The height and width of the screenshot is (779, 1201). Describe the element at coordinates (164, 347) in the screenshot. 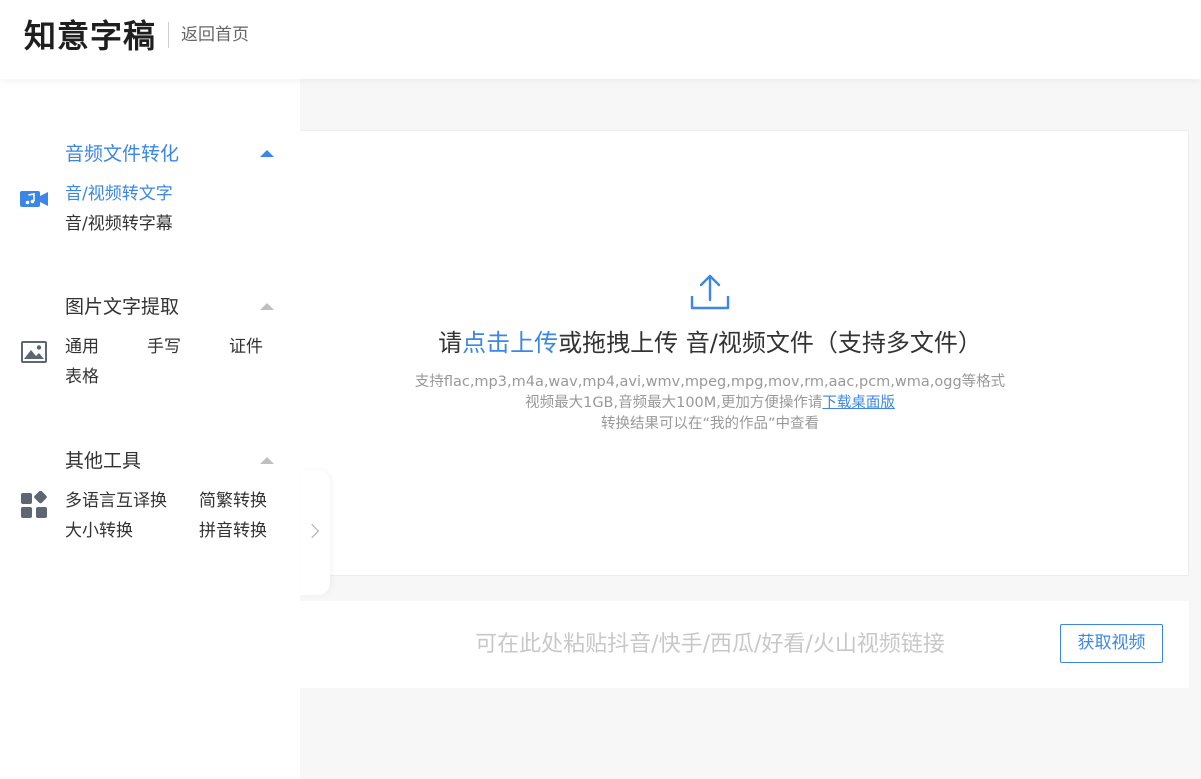

I see `sidebar-item-handwriting: 手写` at that location.